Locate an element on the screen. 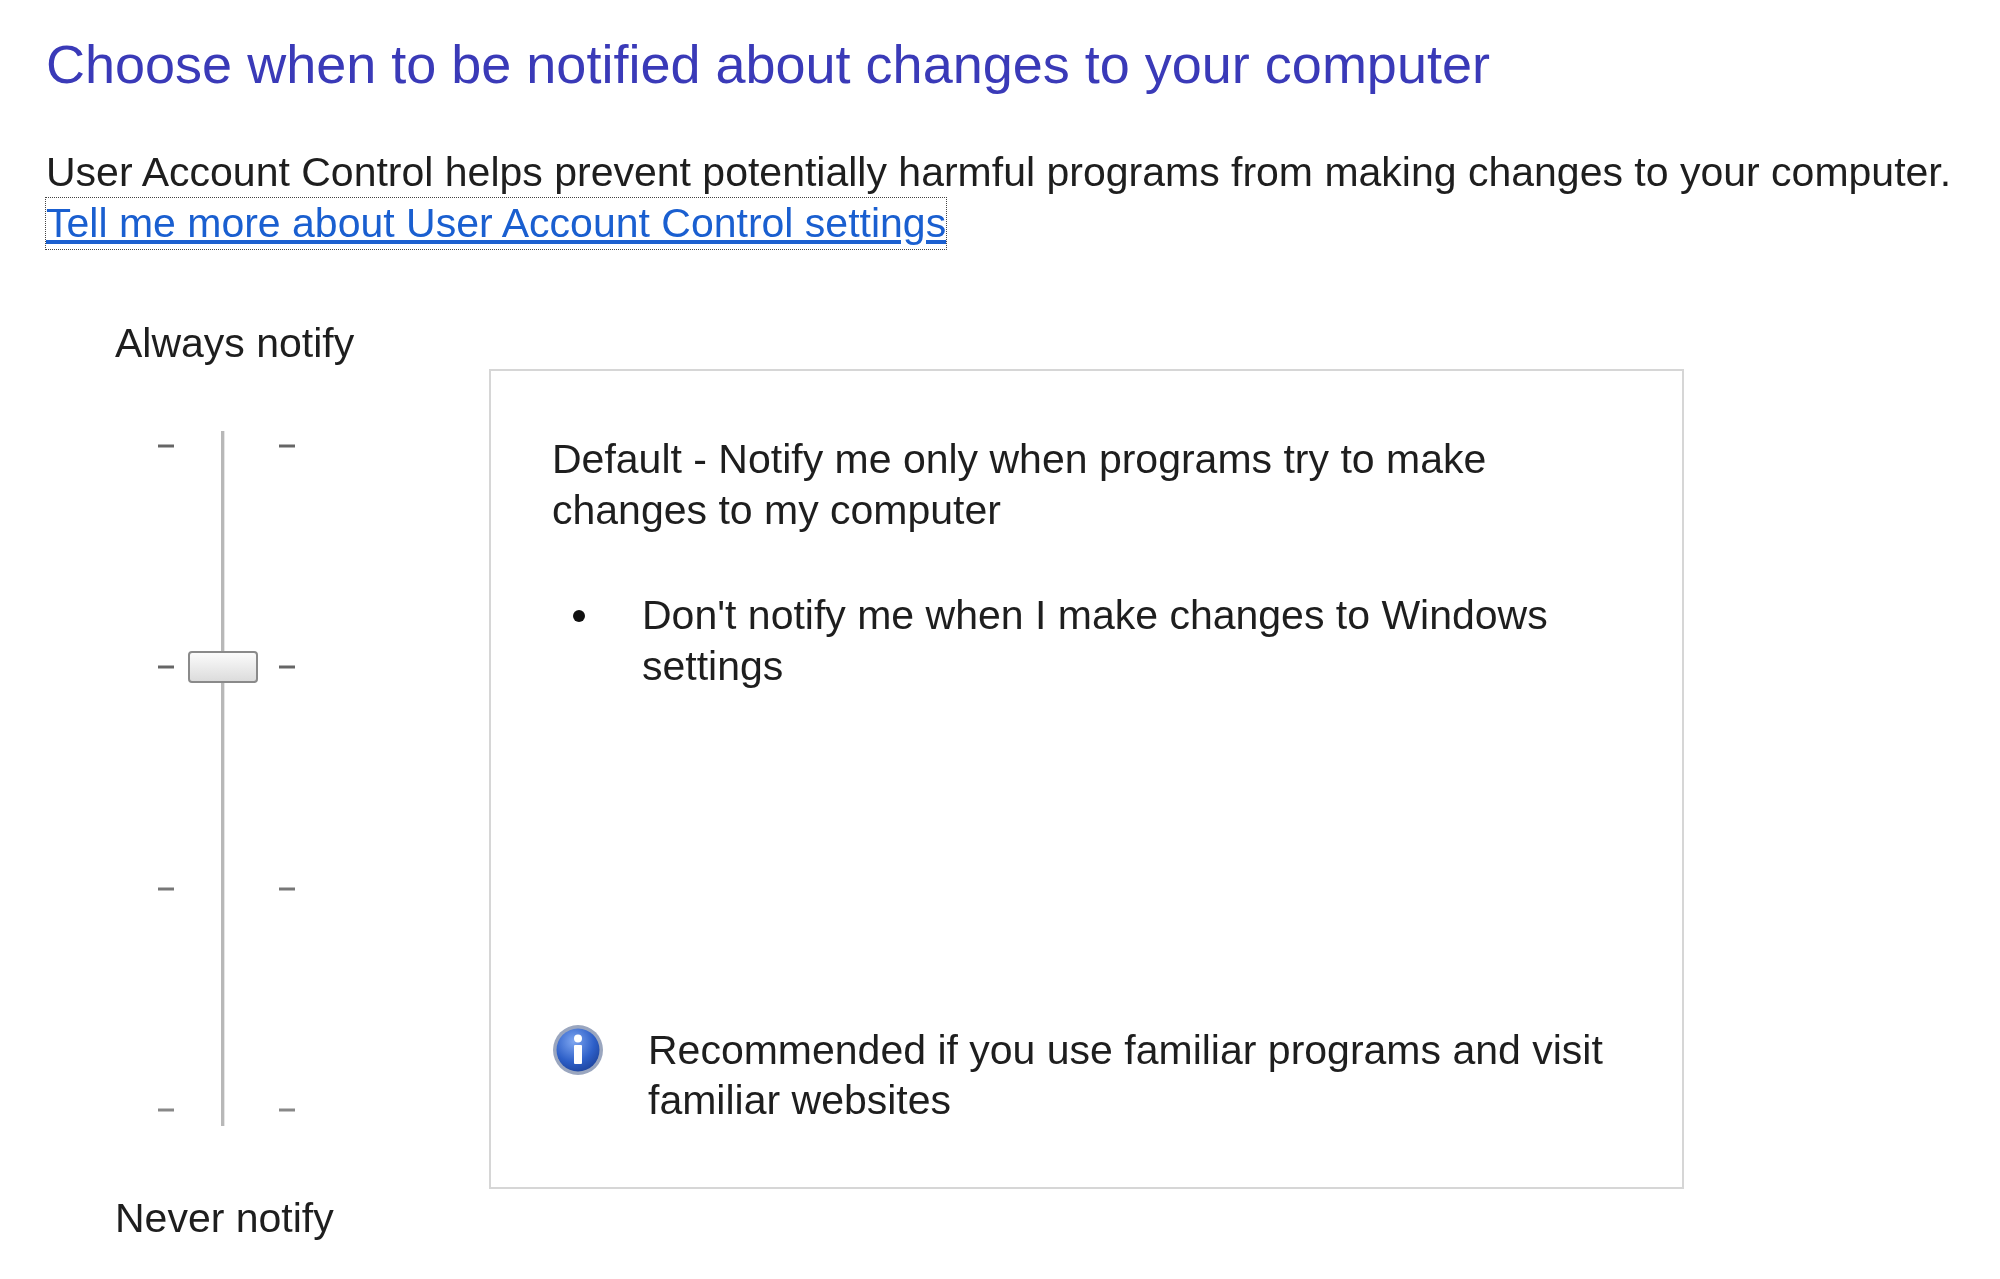 This screenshot has width=2000, height=1279. slider-top-label: Always notify is located at coordinates (235, 343).